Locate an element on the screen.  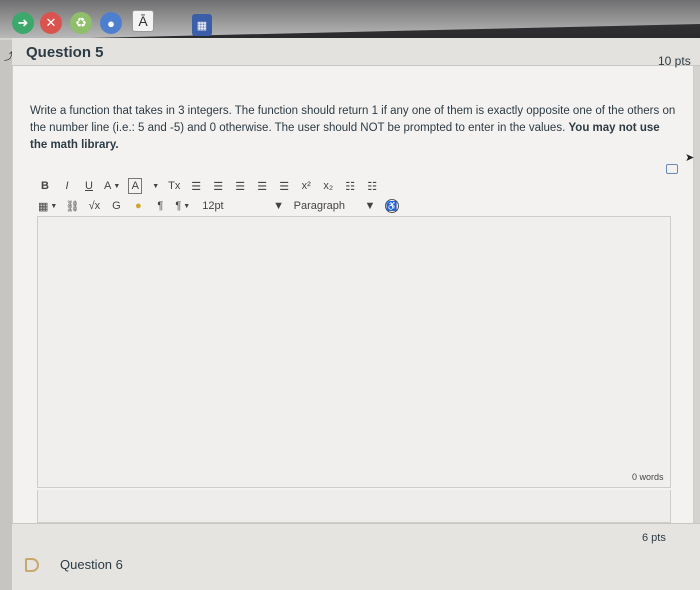
ltr-paragraph-icon: ¶ is located at coordinates (160, 206).